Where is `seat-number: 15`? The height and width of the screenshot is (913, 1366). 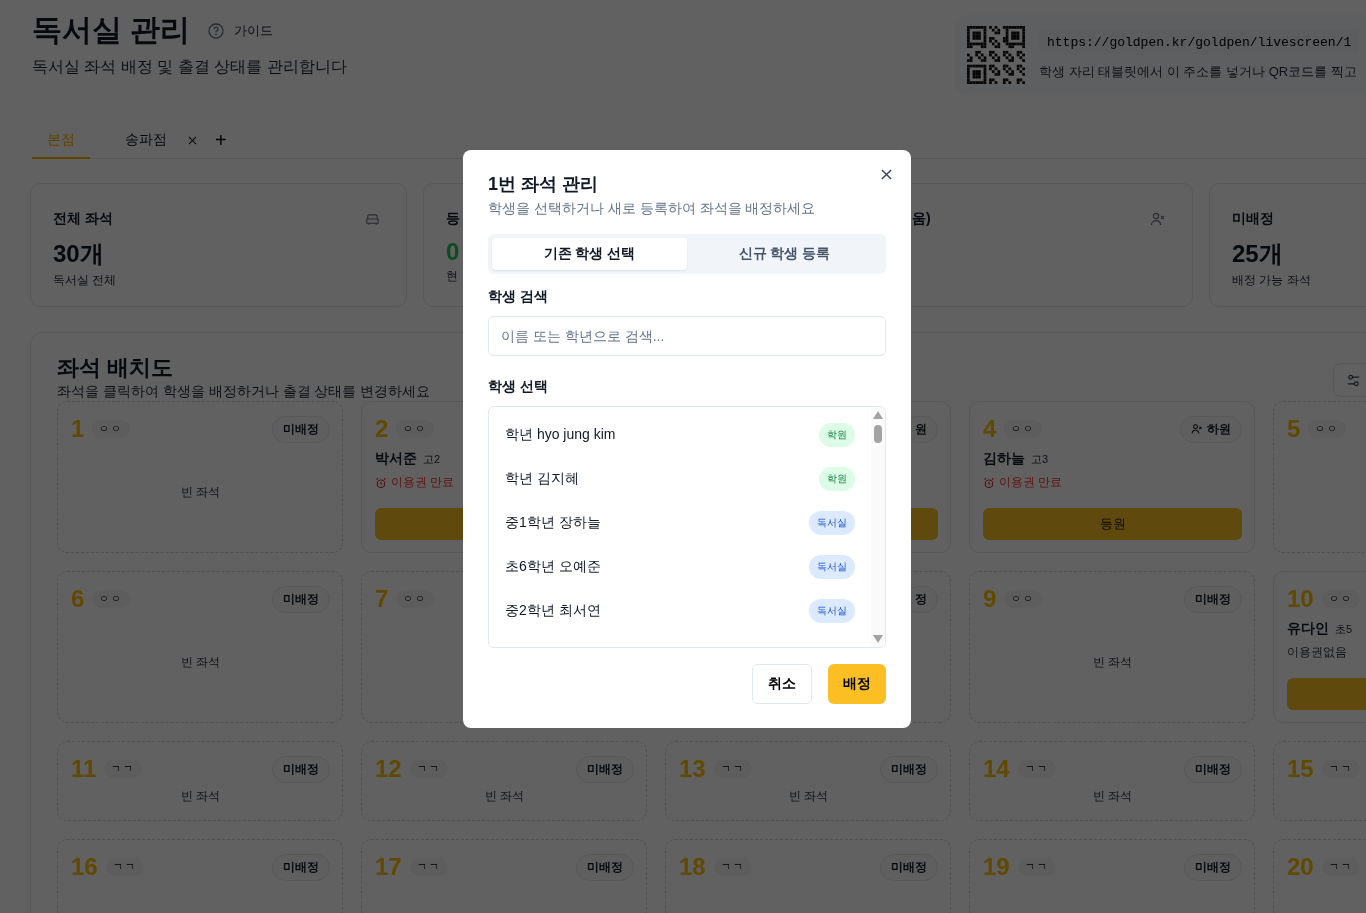
seat-number: 15 is located at coordinates (1300, 769).